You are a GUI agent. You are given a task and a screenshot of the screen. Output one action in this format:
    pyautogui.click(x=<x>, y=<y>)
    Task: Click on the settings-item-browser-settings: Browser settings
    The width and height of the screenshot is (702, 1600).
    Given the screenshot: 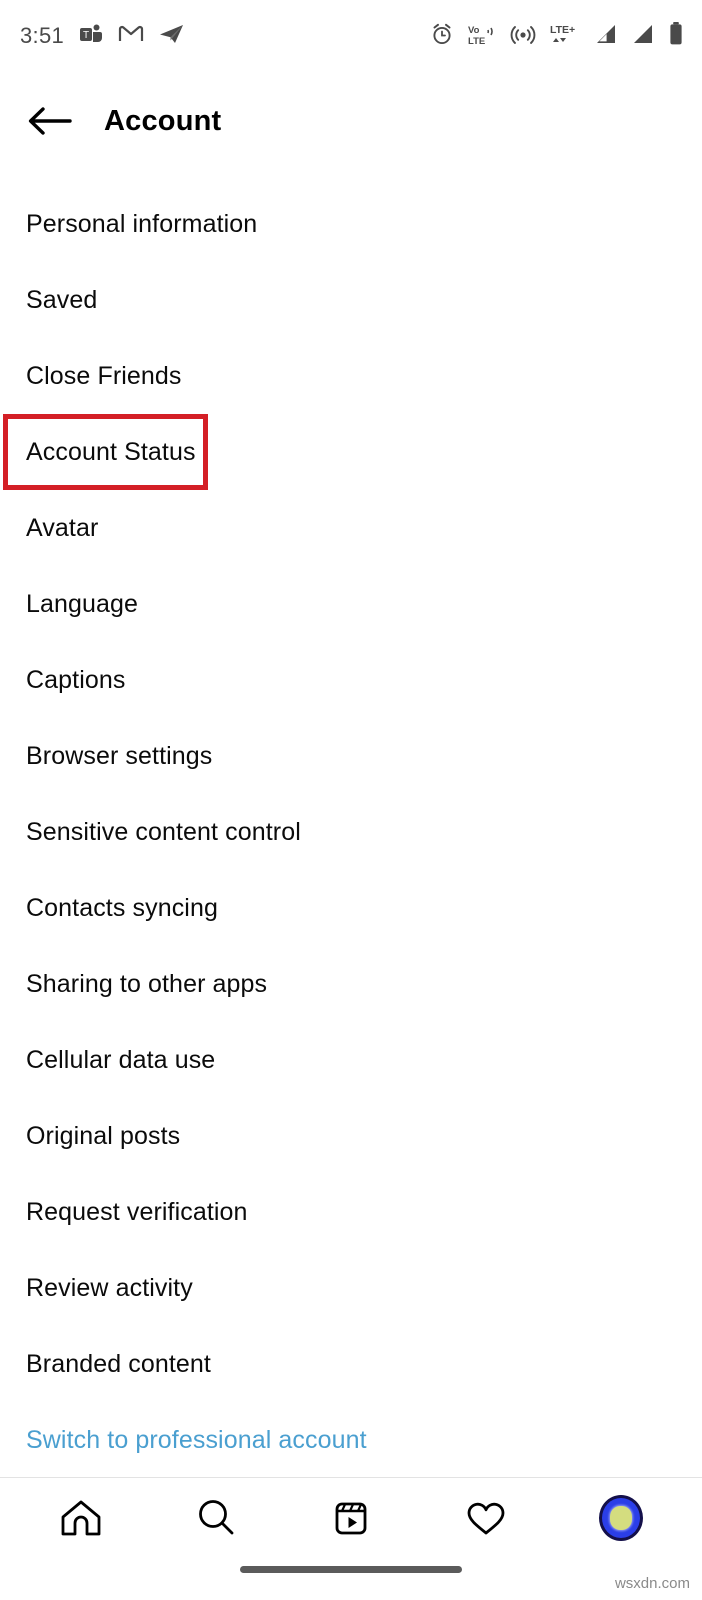 What is the action you would take?
    pyautogui.click(x=351, y=756)
    